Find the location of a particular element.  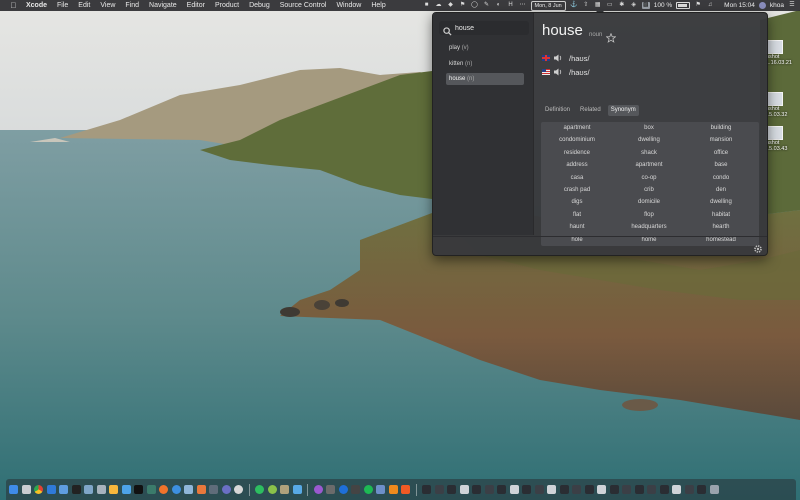

menu-clock: Mon 15:04 is located at coordinates (739, 5).